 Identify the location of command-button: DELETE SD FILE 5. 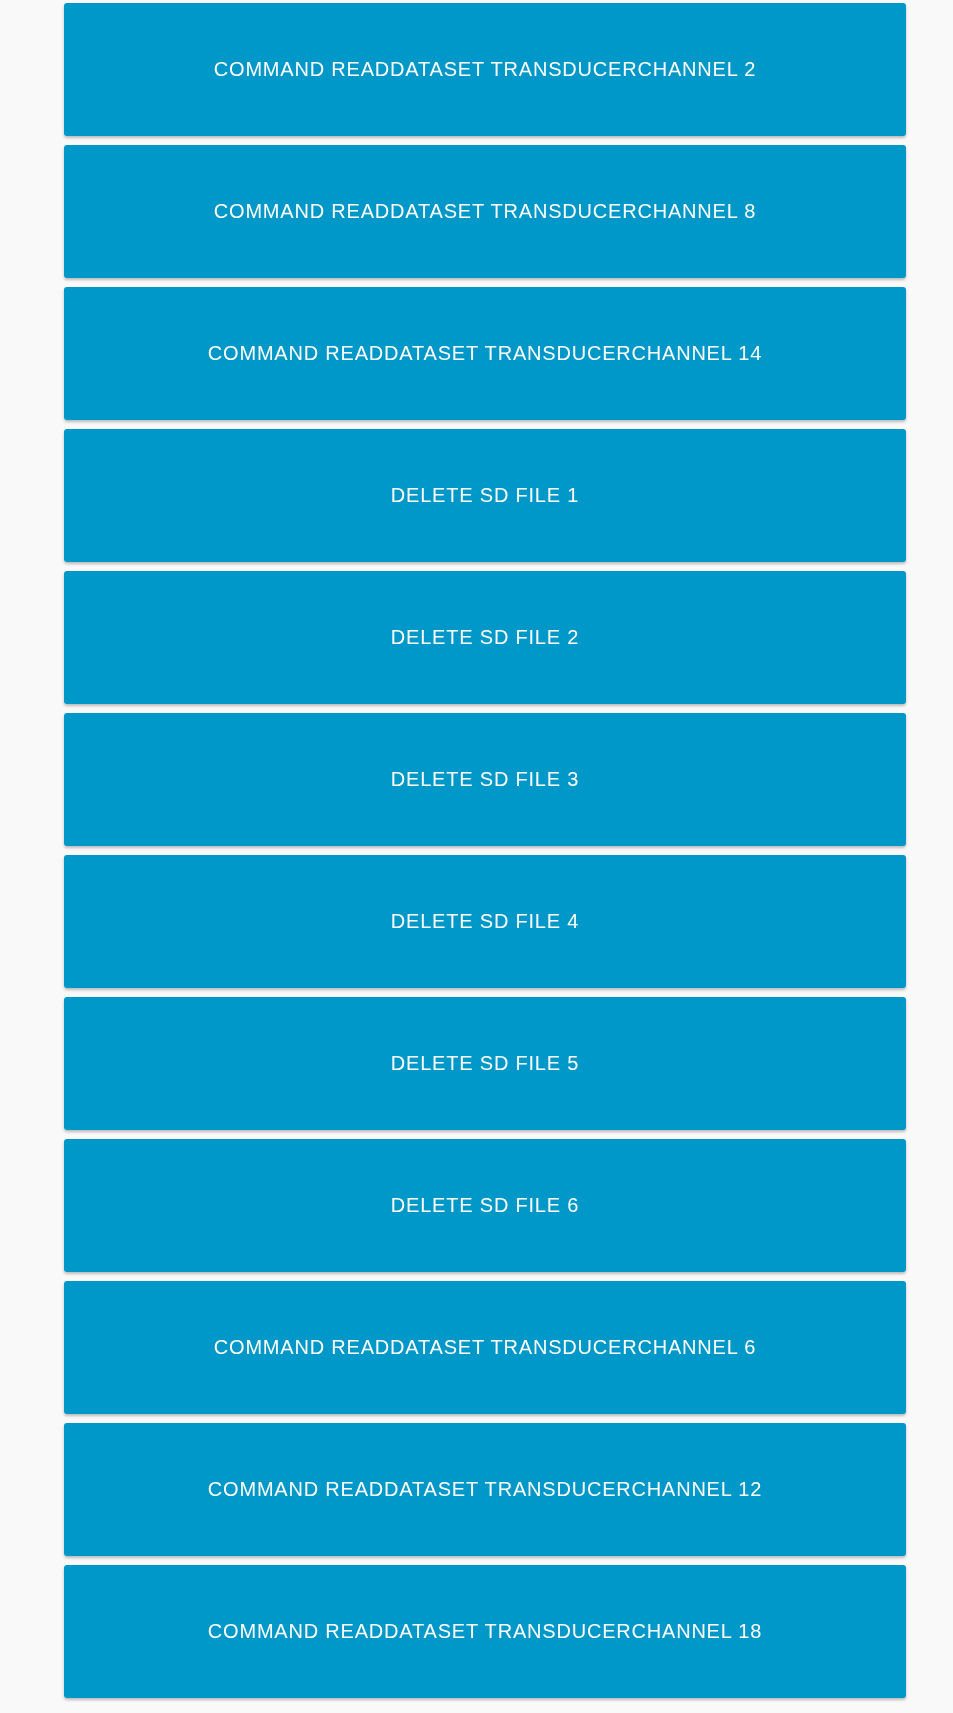
(485, 1063).